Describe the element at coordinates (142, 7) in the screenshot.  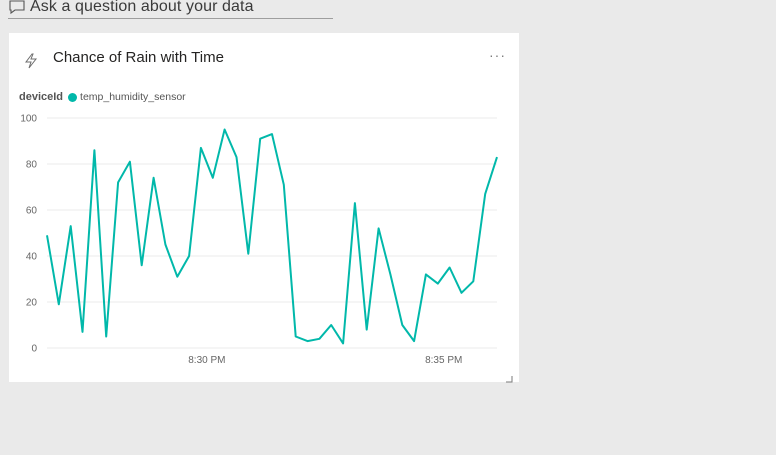
I see `qa-placeholder-text: Ask a question about your data` at that location.